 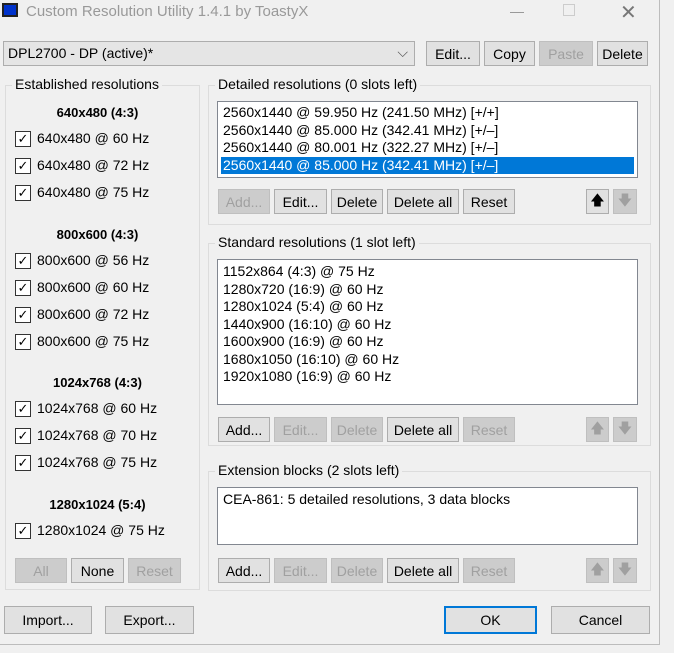 What do you see at coordinates (427, 290) in the screenshot?
I see `list-item: 1280x720 (16:9) @ 60 Hz` at bounding box center [427, 290].